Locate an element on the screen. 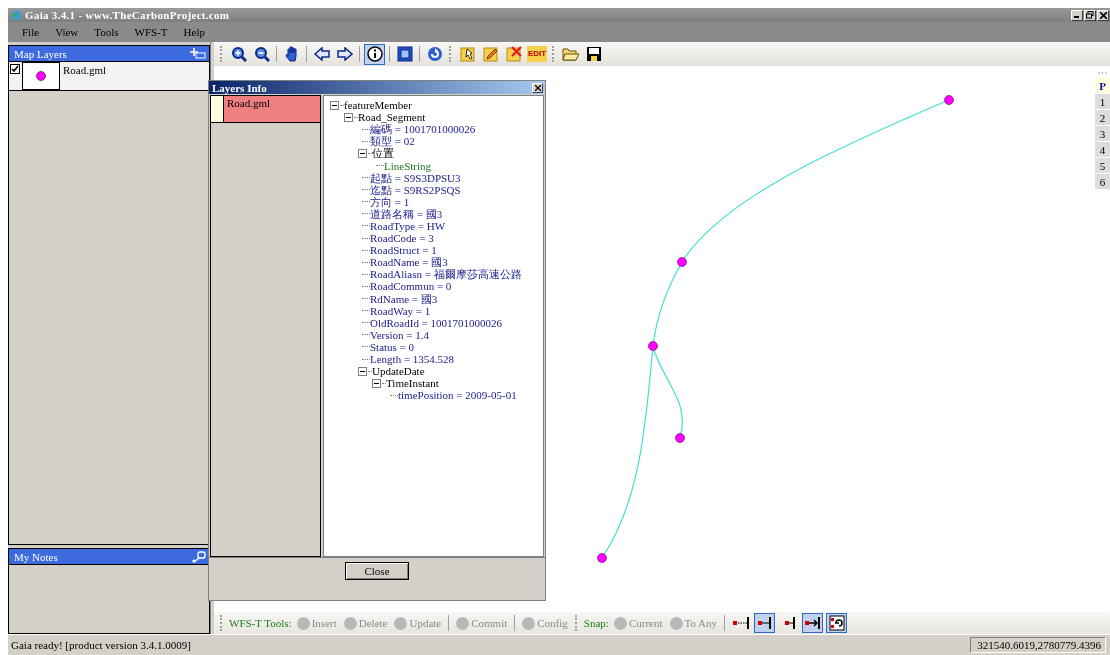 This screenshot has width=1110, height=655. tree-node: RoadAliasn = 福爾摩莎高速公路 is located at coordinates (446, 274).